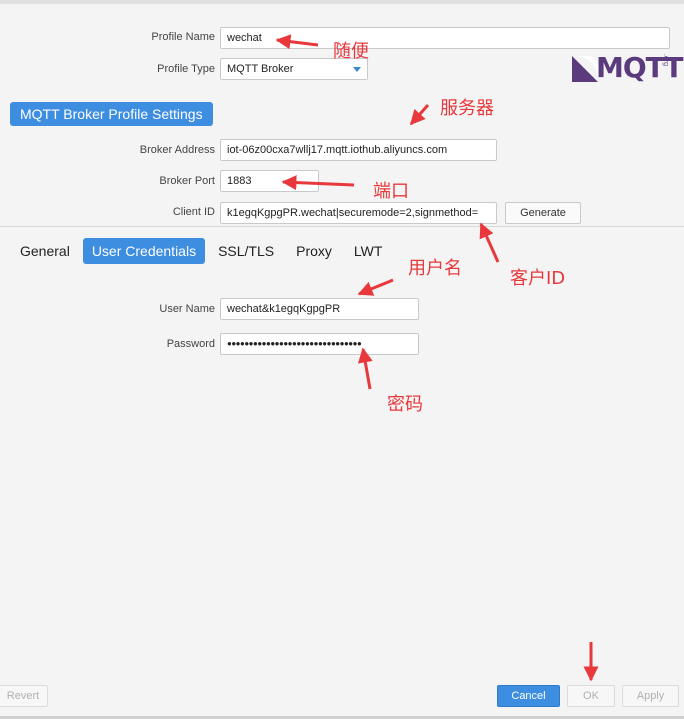 The image size is (684, 719). Describe the element at coordinates (365, 368) in the screenshot. I see `arrow-password-icon` at that location.